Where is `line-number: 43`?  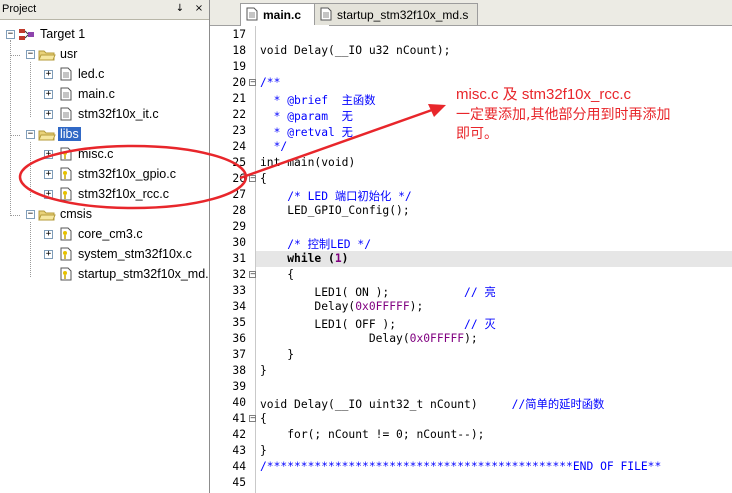 line-number: 43 is located at coordinates (239, 450).